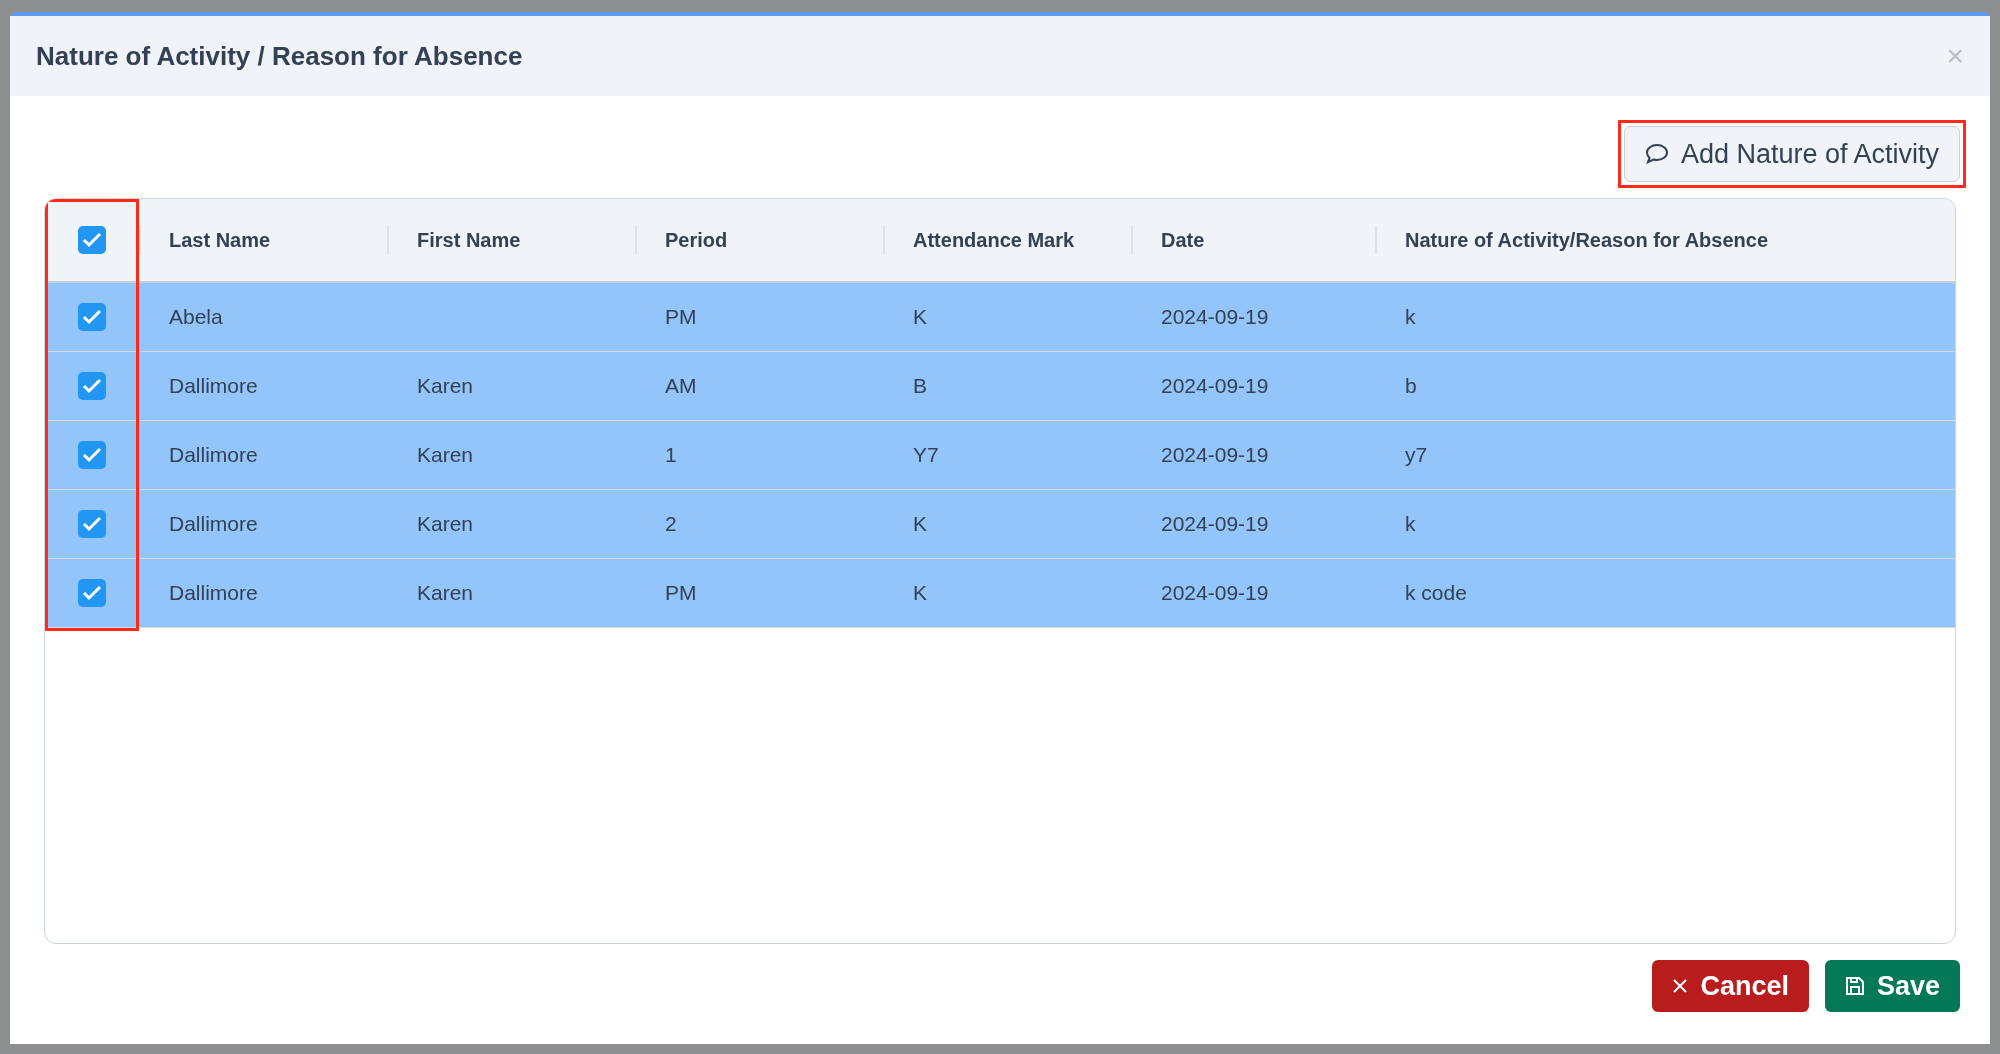  I want to click on table-cell: 2, so click(671, 524).